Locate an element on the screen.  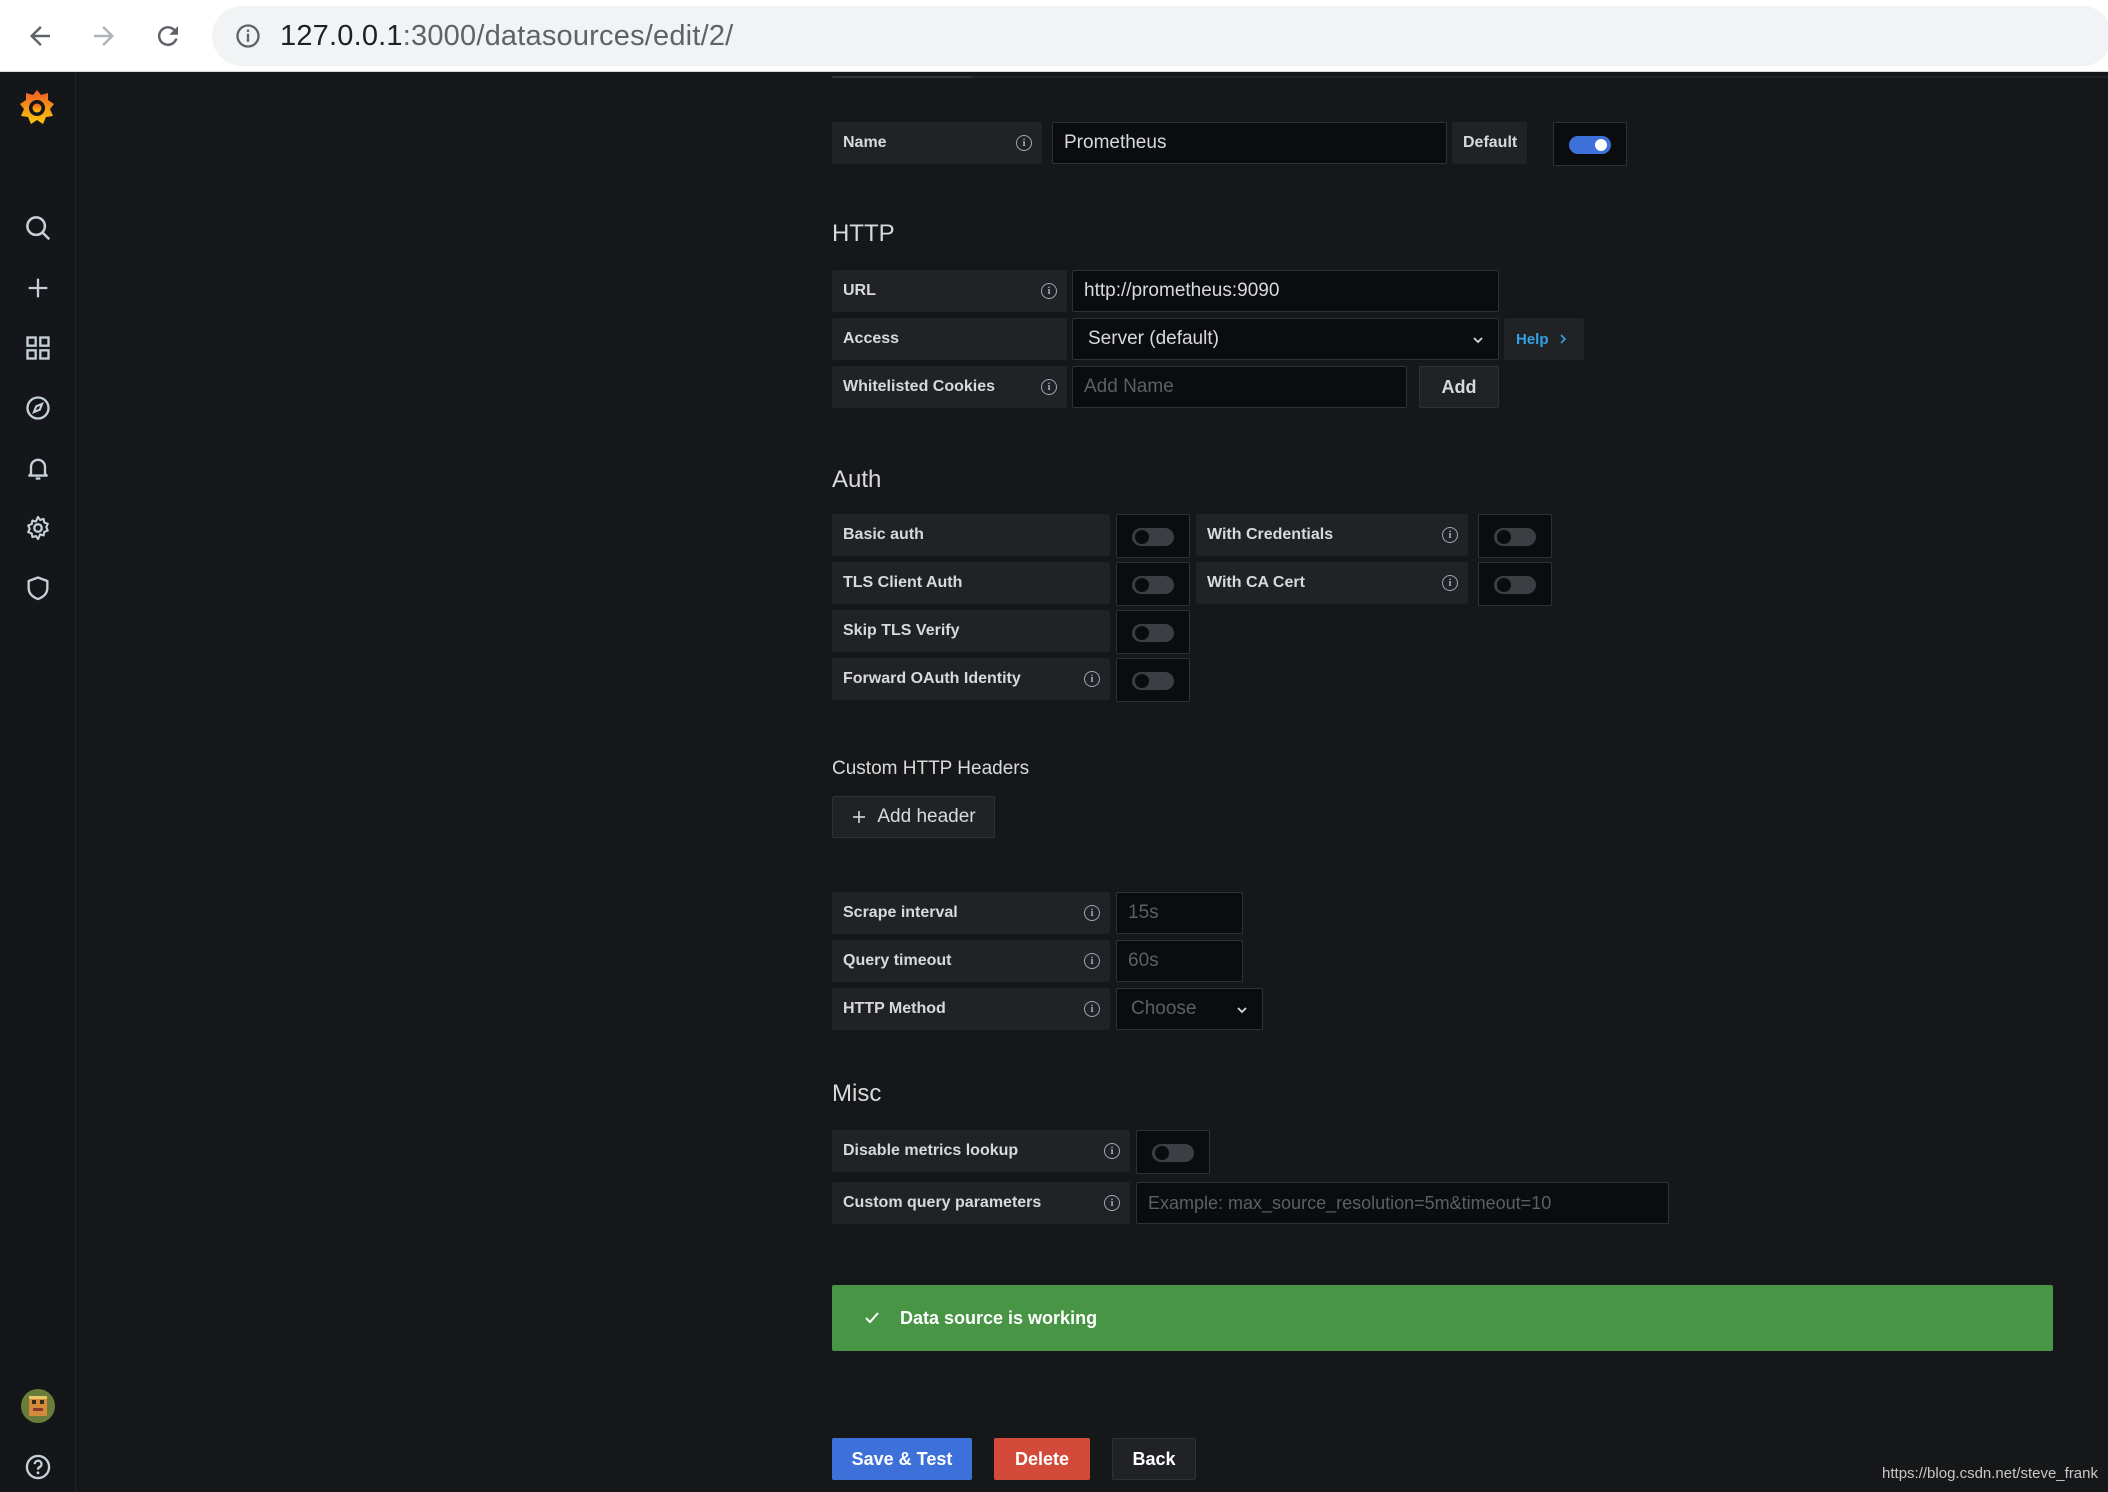
help-link-text: Help is located at coordinates (1532, 339).